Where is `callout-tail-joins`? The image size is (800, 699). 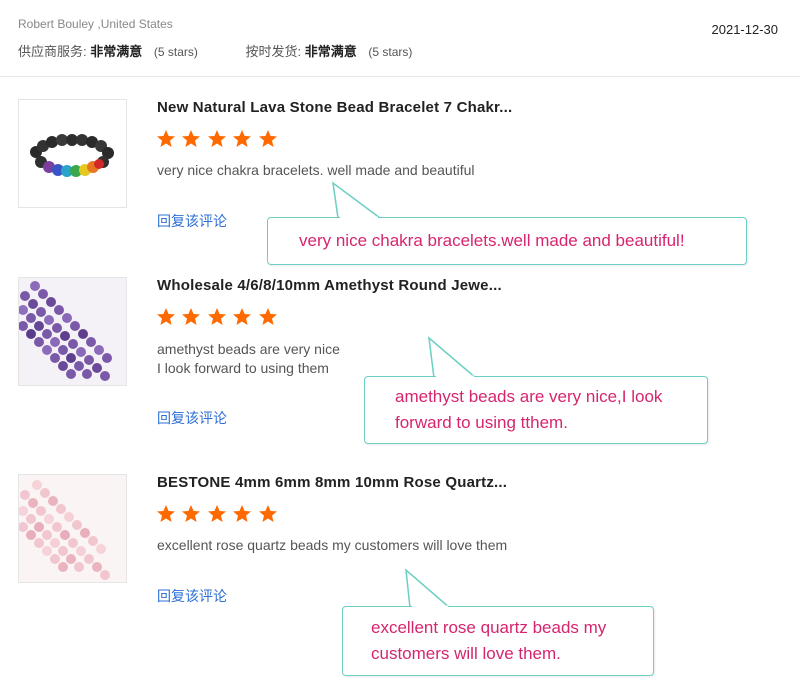
callout-tail-joins is located at coordinates (407, 412).